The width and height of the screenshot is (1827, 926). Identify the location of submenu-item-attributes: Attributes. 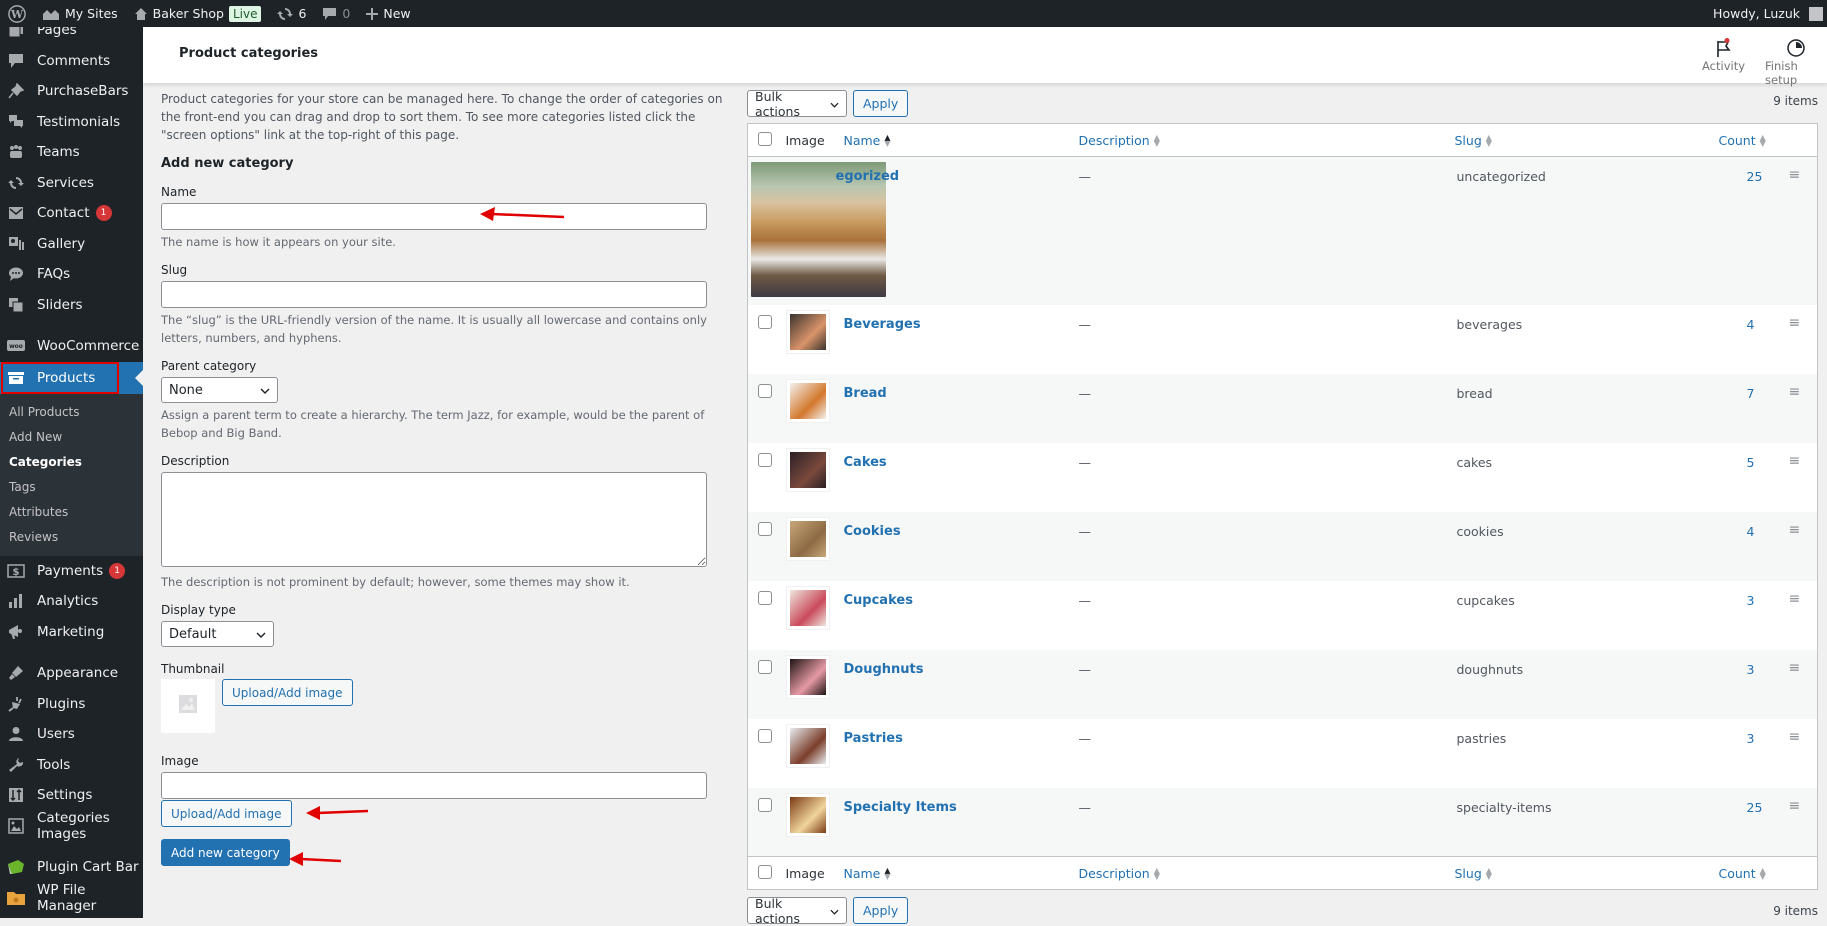
(71, 512).